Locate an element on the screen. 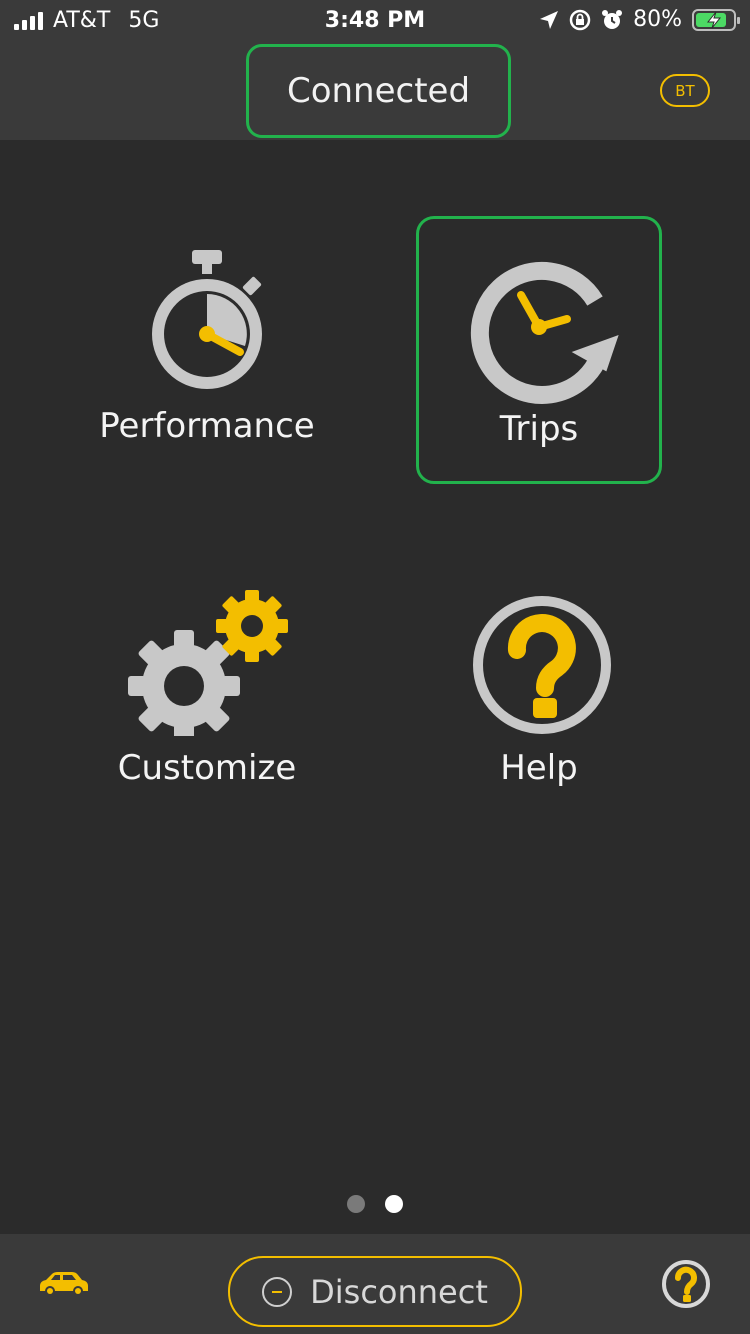 This screenshot has width=750, height=1334. bluetooth-badge: BT is located at coordinates (685, 90).